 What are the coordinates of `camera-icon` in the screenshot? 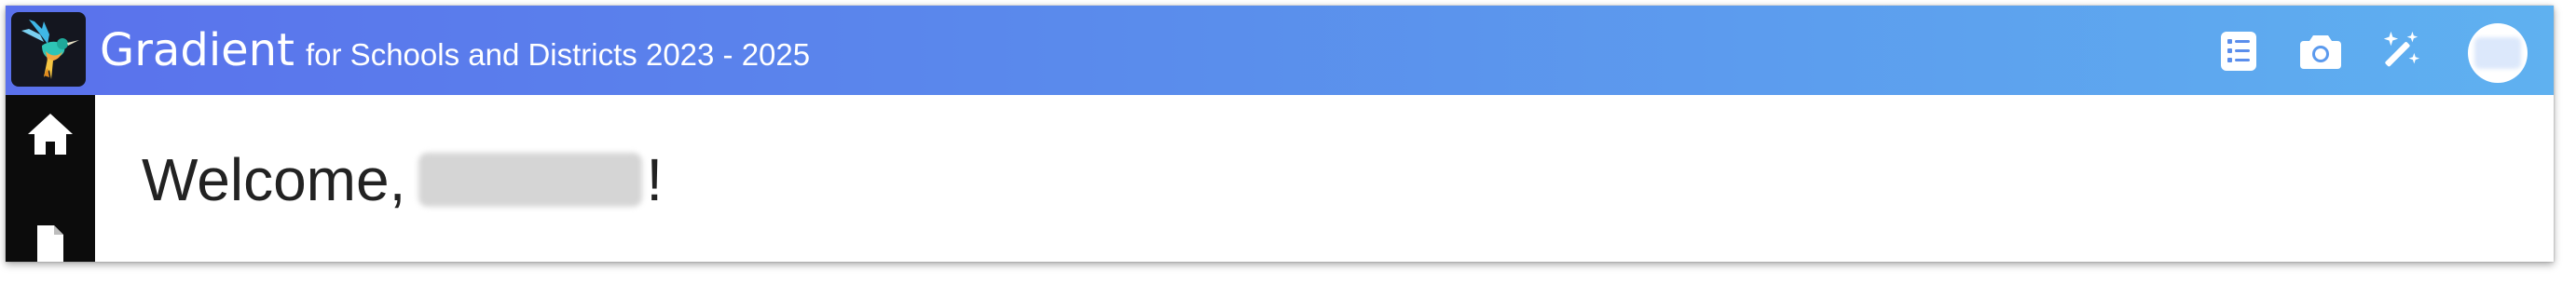 It's located at (2320, 52).